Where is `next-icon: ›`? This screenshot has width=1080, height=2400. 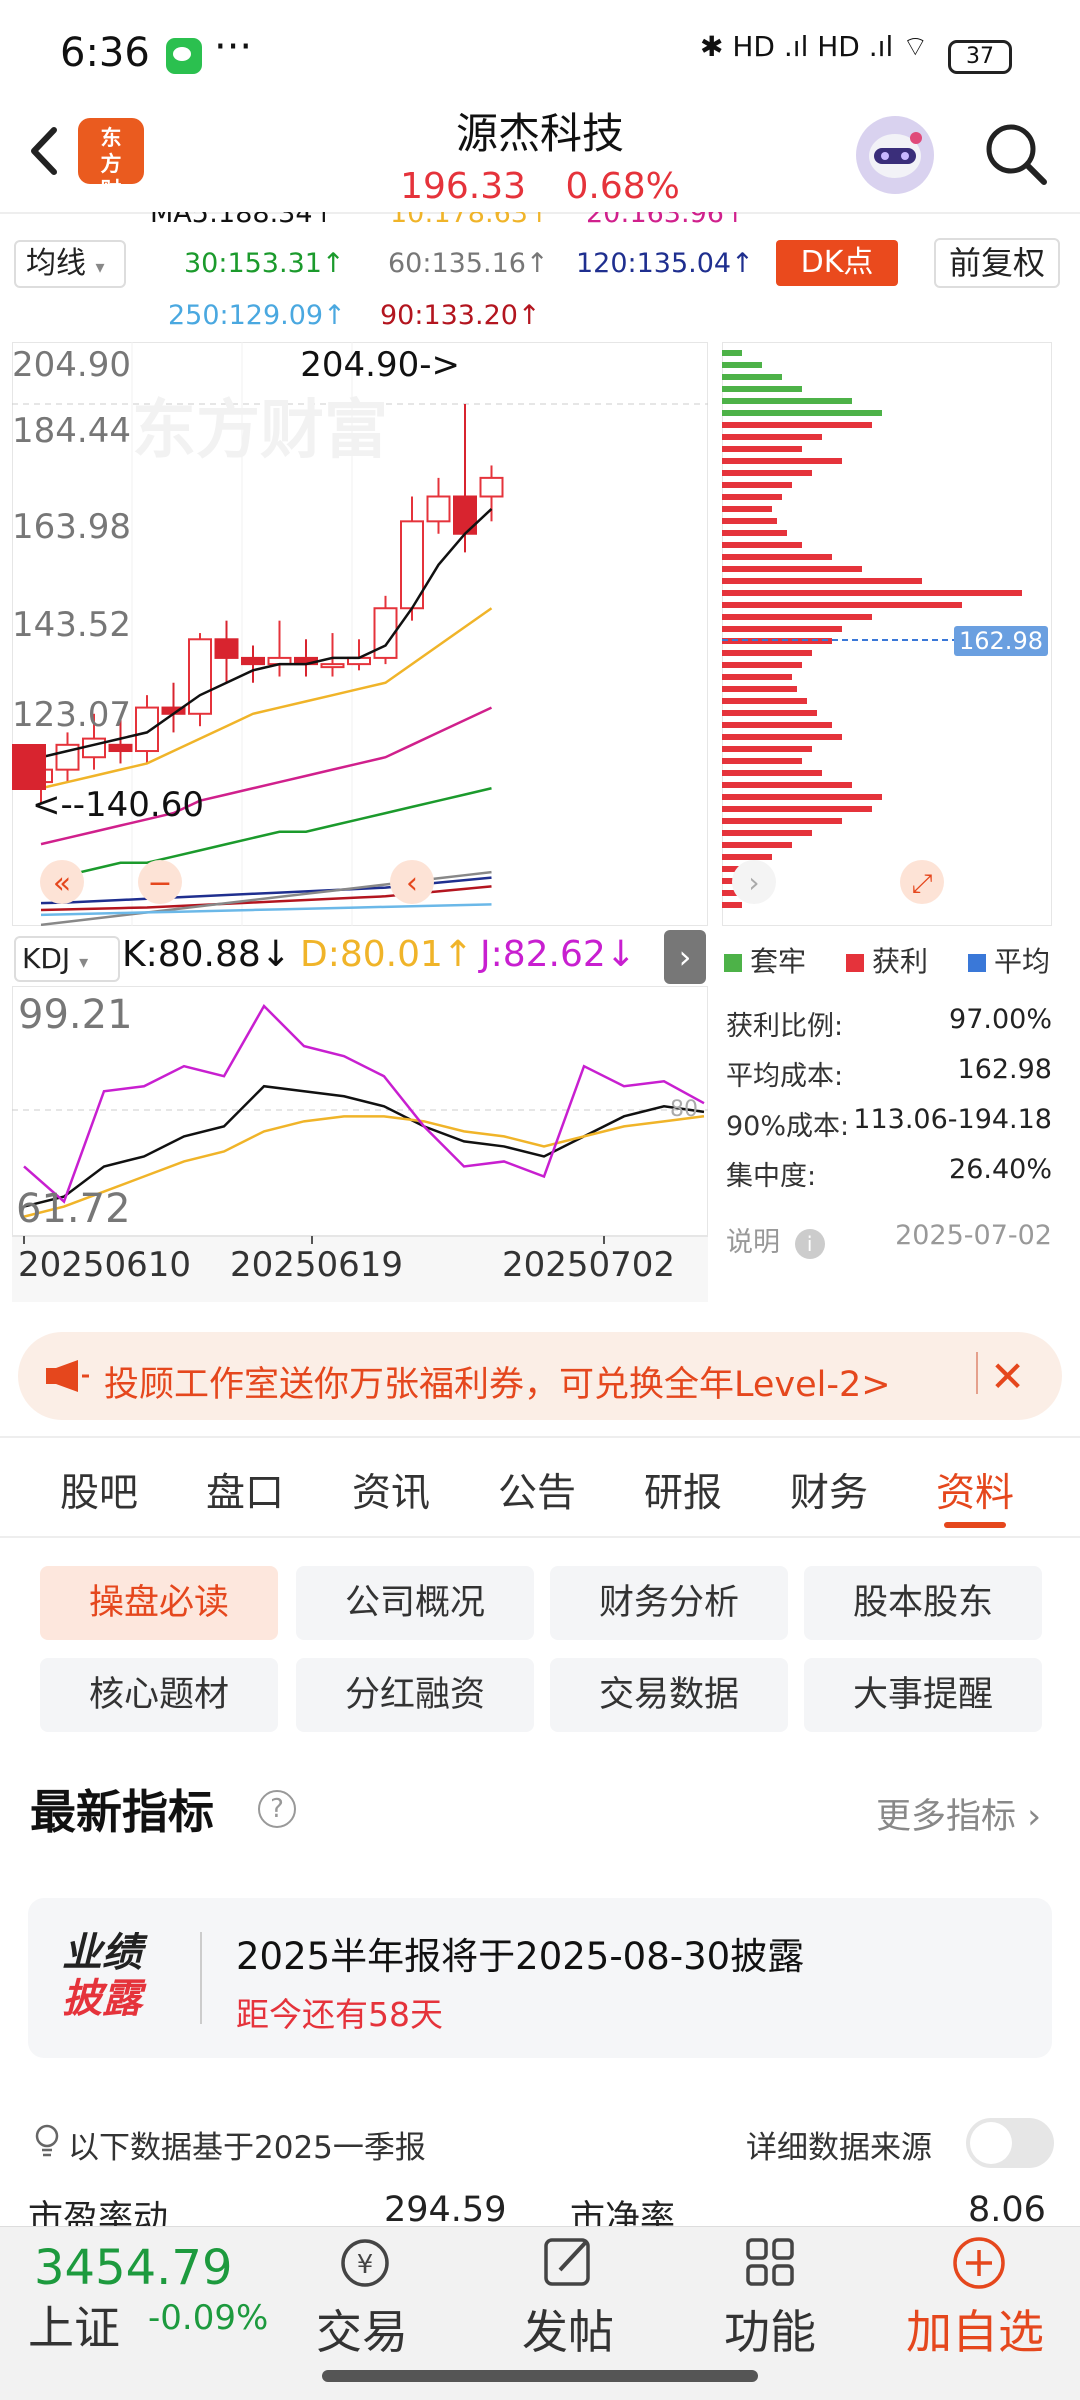 next-icon: › is located at coordinates (753, 882).